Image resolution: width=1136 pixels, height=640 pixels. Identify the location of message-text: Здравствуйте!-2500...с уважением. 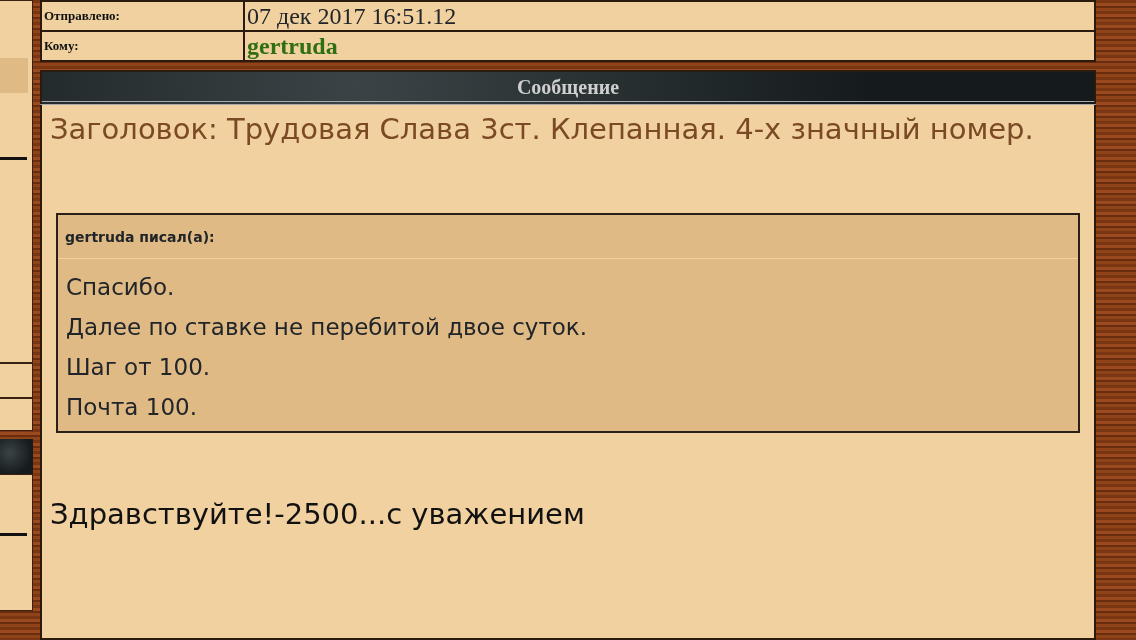
(318, 514).